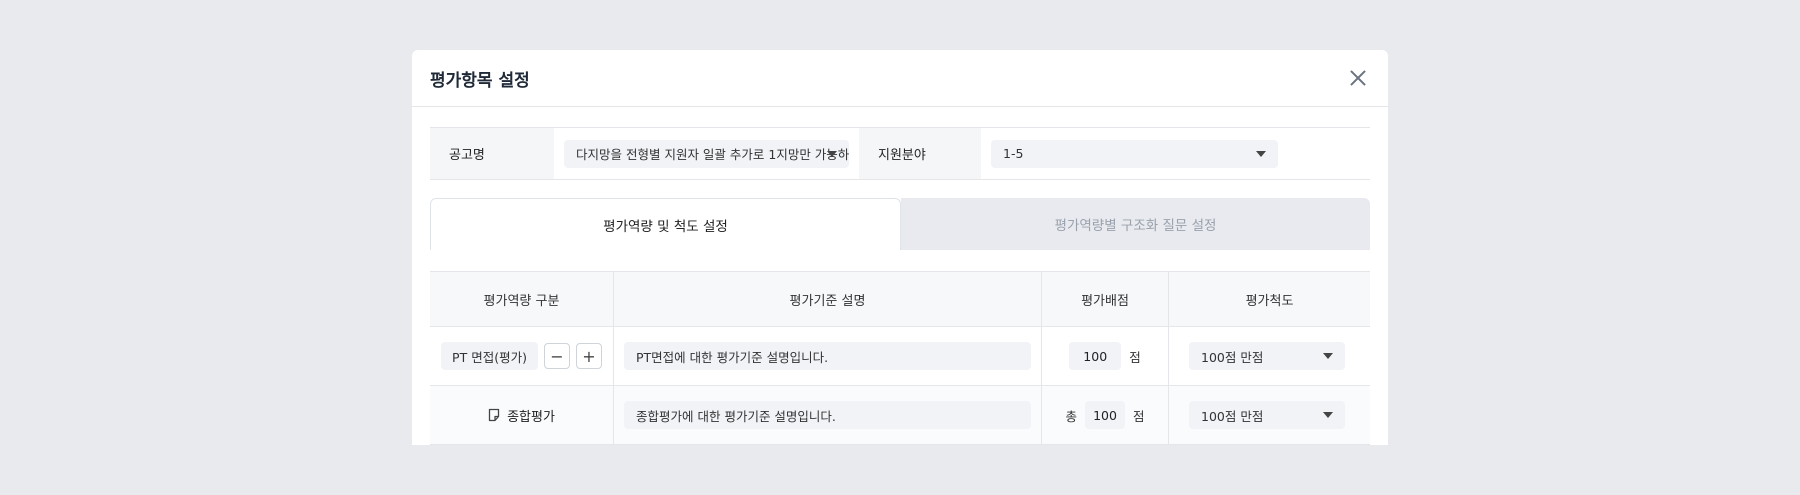  Describe the element at coordinates (492, 153) in the screenshot. I see `posting-label: 공고명` at that location.